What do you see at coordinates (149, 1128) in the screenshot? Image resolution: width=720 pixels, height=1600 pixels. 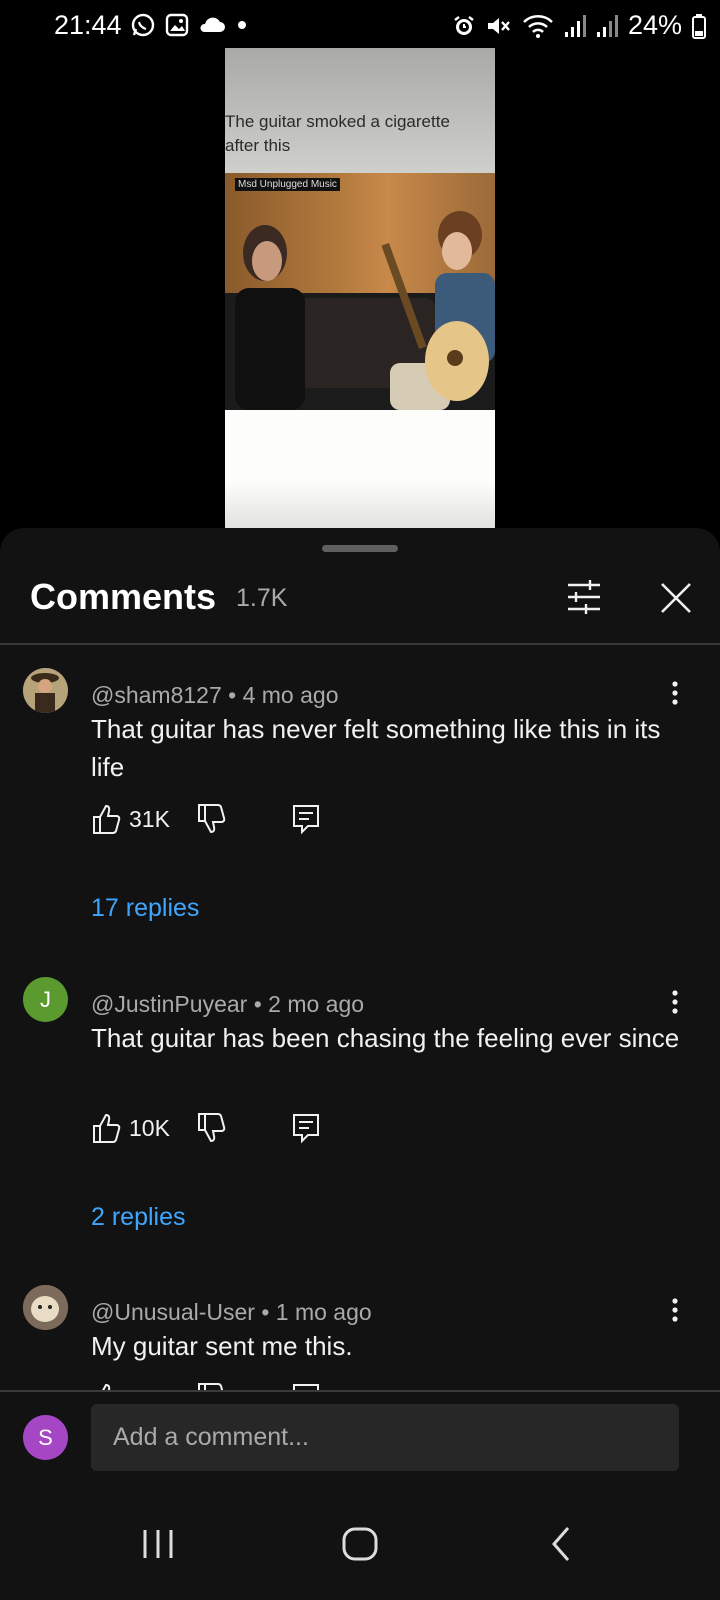 I see `like-count: 10K` at bounding box center [149, 1128].